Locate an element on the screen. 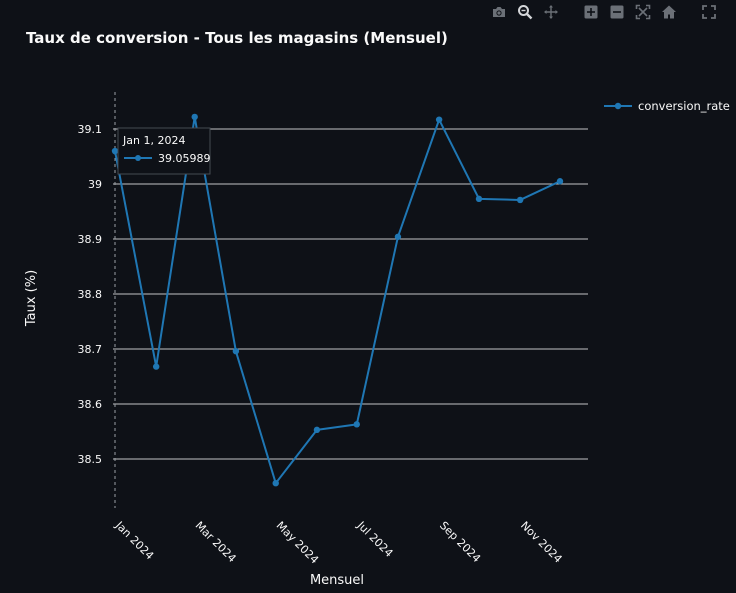  x-tick-label: May 2024 is located at coordinates (298, 543).